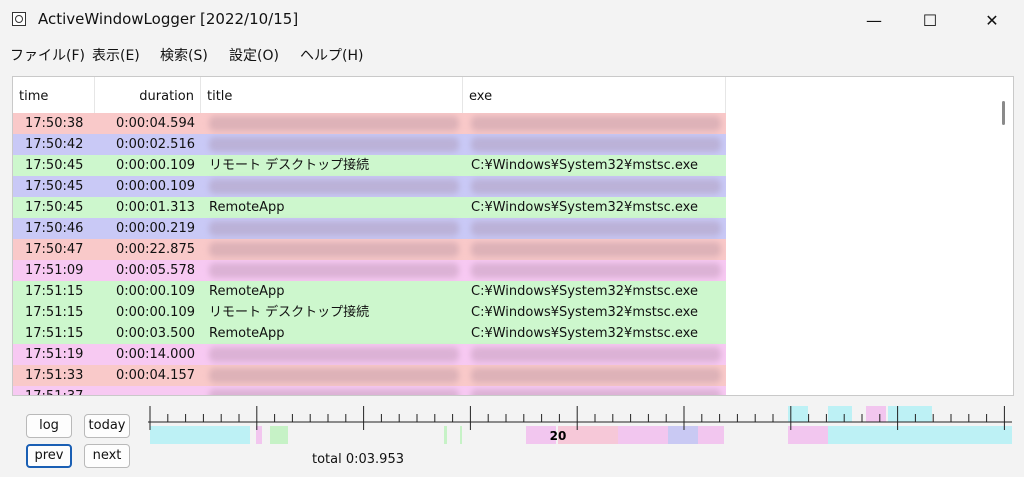 The width and height of the screenshot is (1024, 477). What do you see at coordinates (155, 228) in the screenshot?
I see `cell-duration: 0:00:00.219` at bounding box center [155, 228].